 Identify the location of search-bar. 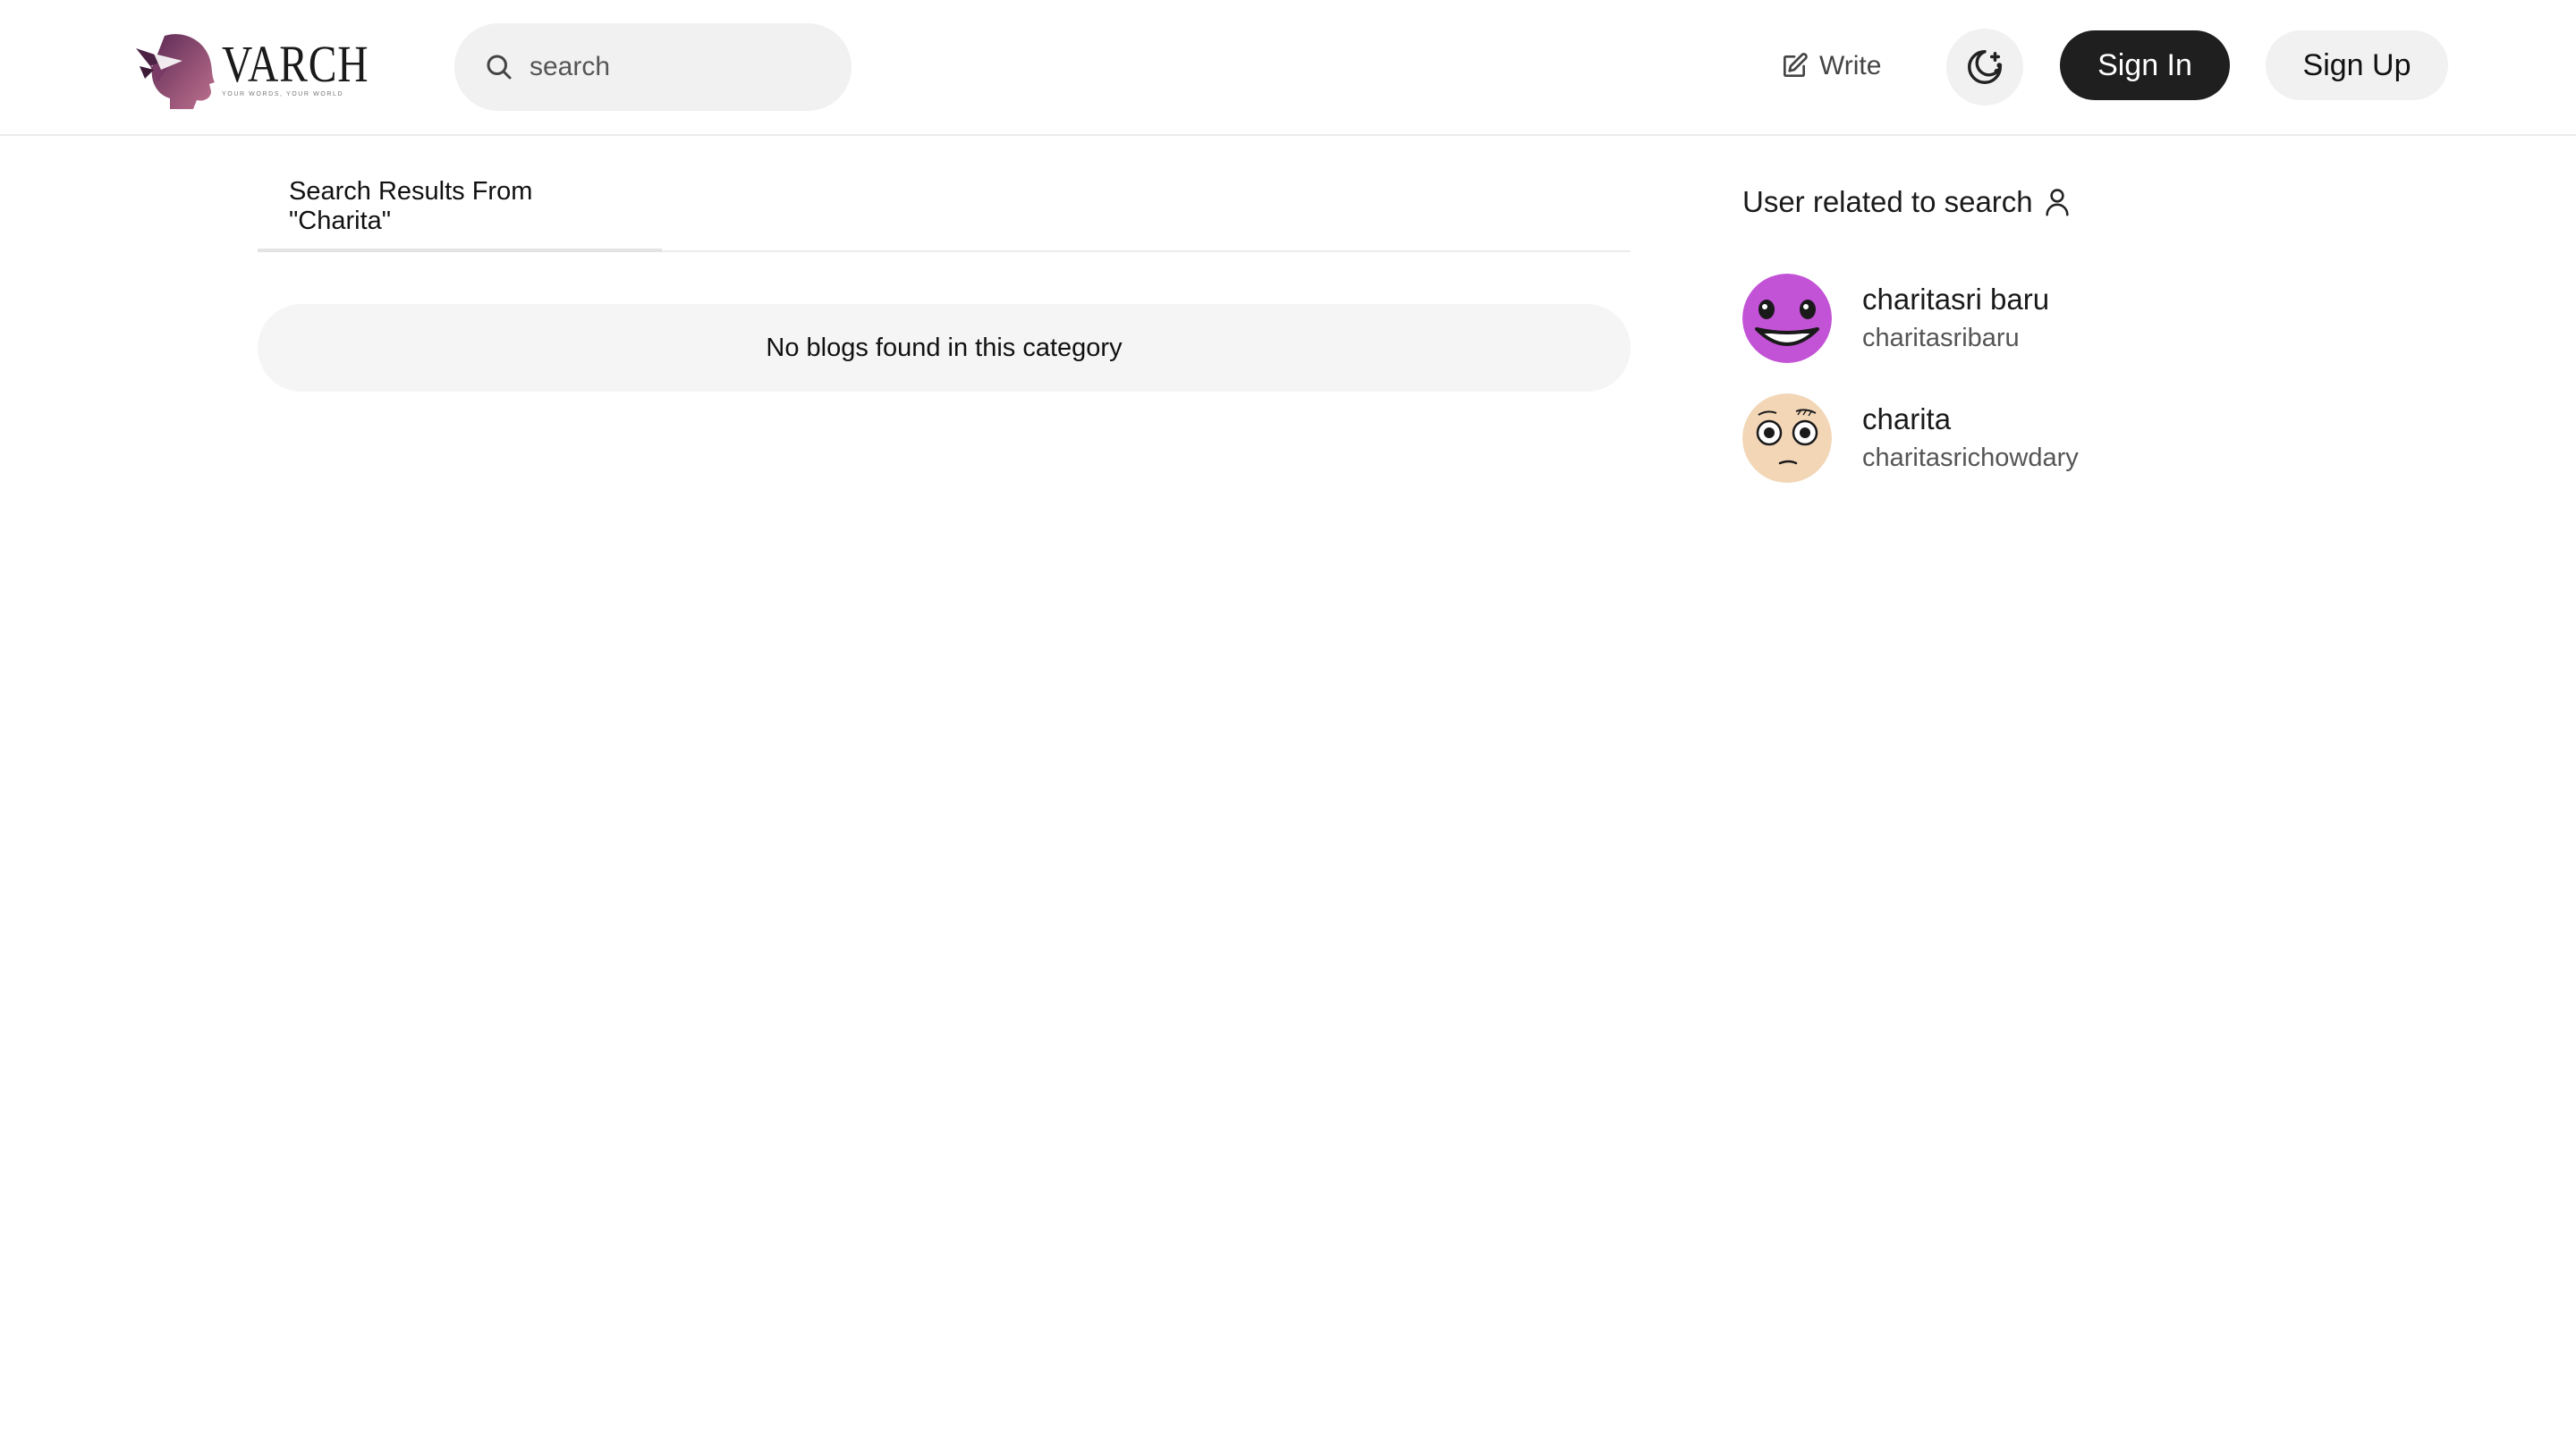
(653, 67).